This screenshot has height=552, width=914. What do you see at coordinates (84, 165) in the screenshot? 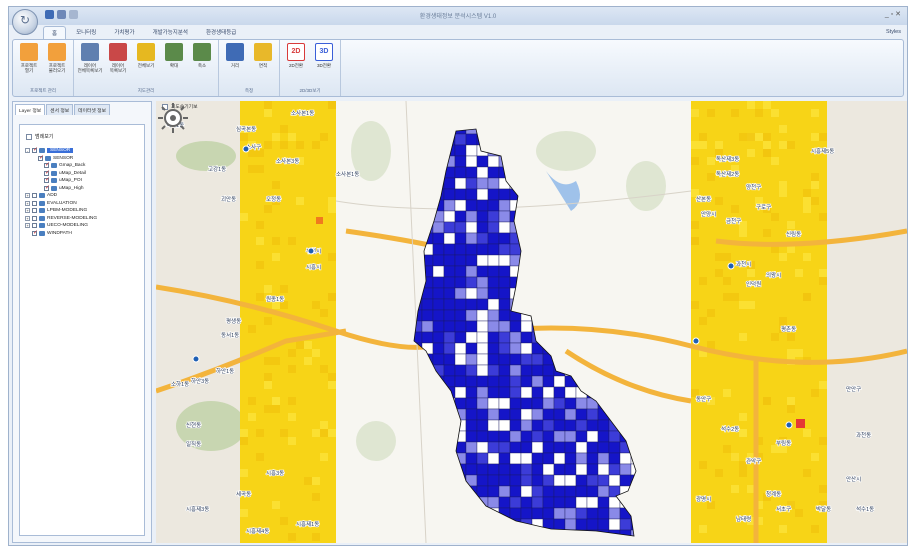
I see `layer-tree-item: Gmap_Back` at bounding box center [84, 165].